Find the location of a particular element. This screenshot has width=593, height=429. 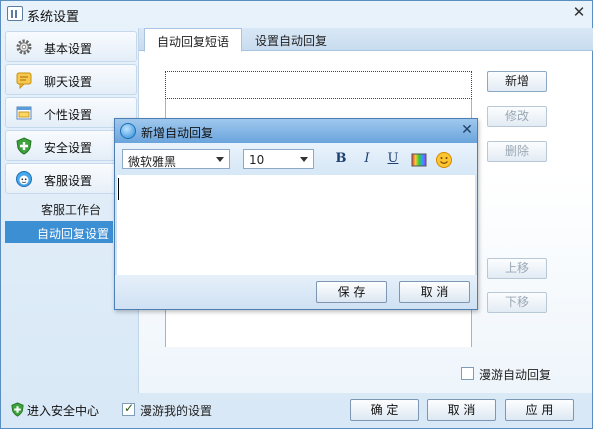

roam-auto-reply-label: 漫游自动回复 is located at coordinates (515, 375).